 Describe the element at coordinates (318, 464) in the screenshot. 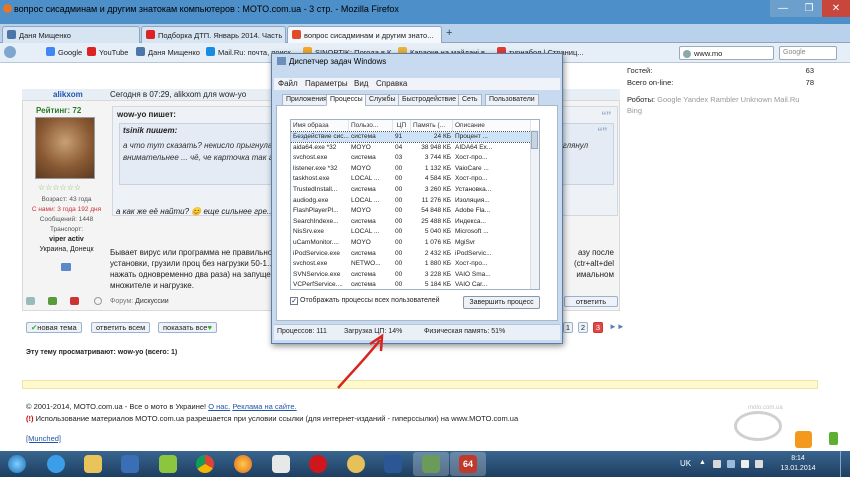

I see `taskbar-opera` at that location.